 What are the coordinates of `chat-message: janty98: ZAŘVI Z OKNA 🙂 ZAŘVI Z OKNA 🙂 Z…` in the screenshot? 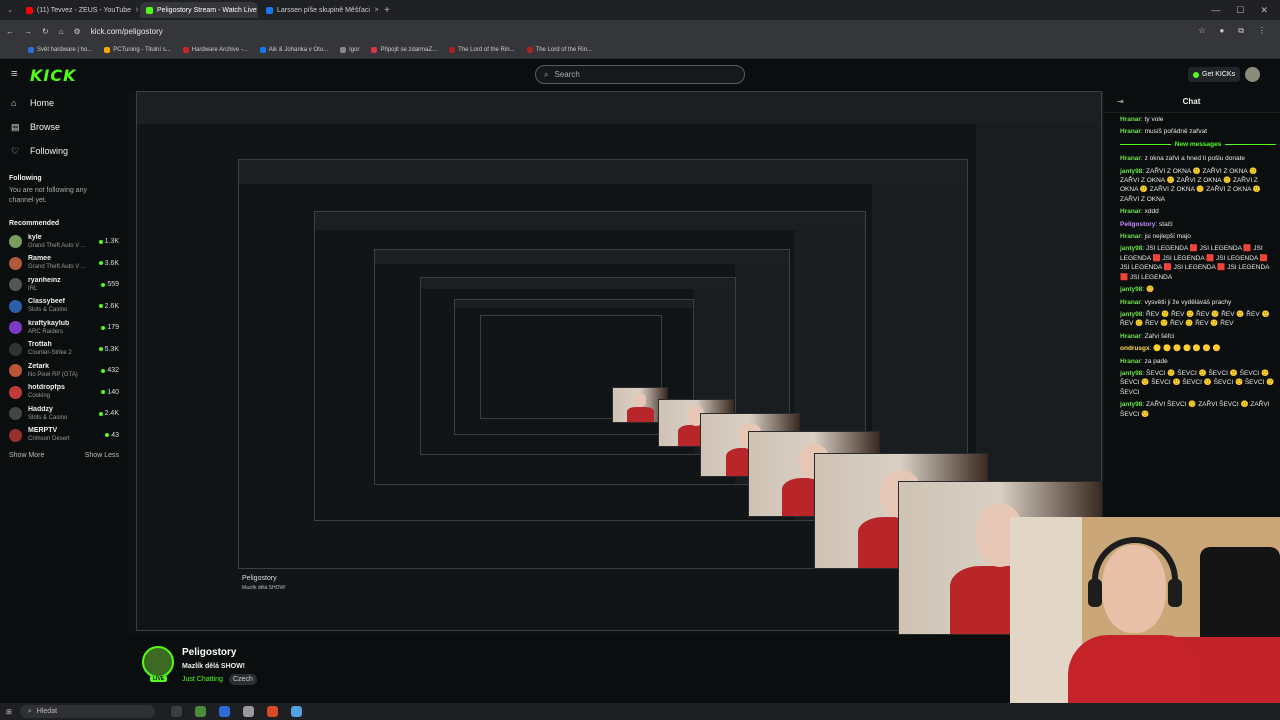 It's located at (1198, 186).